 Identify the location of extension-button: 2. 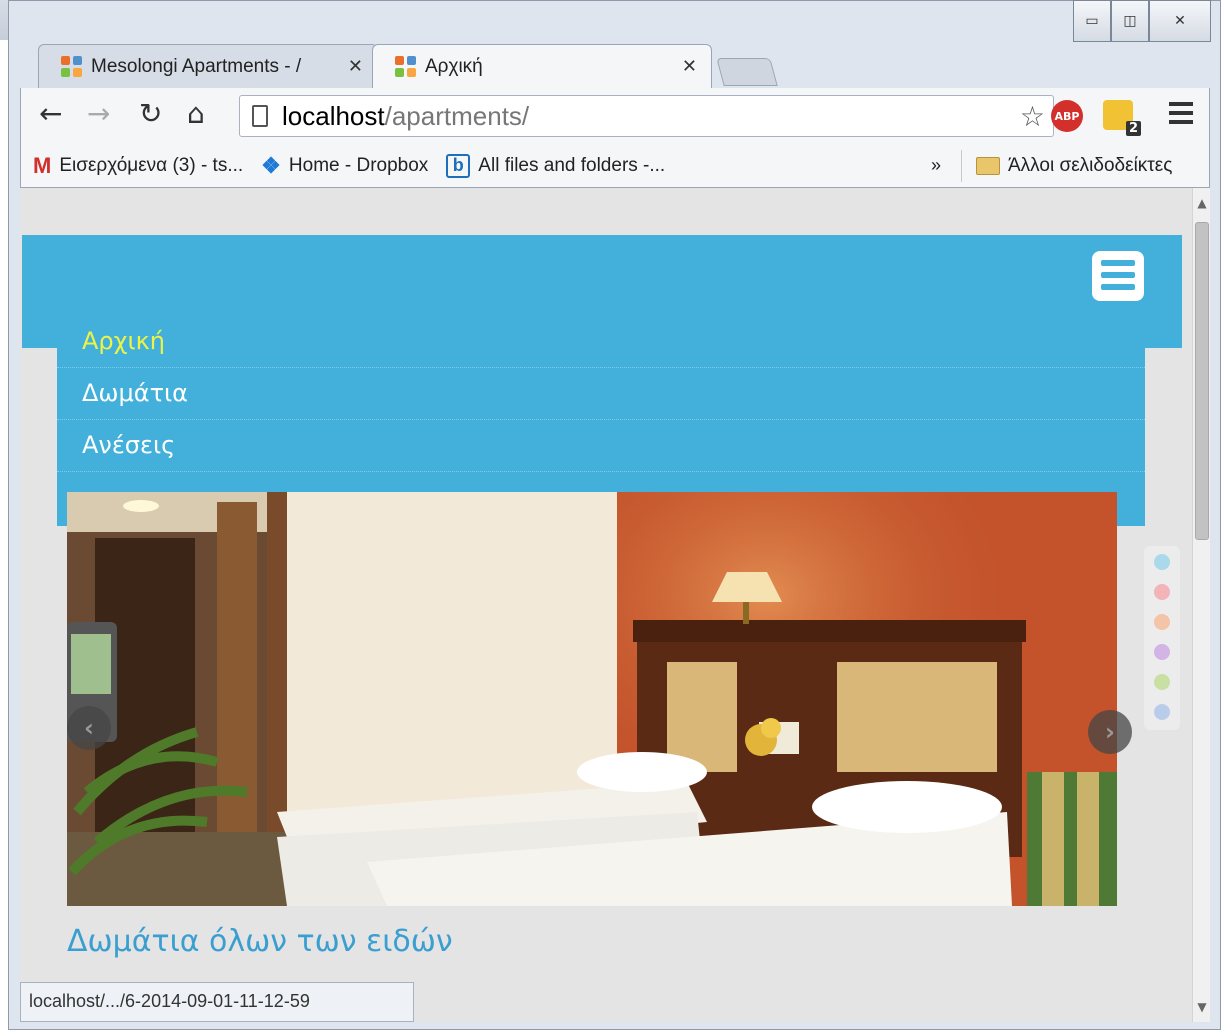
(1122, 118).